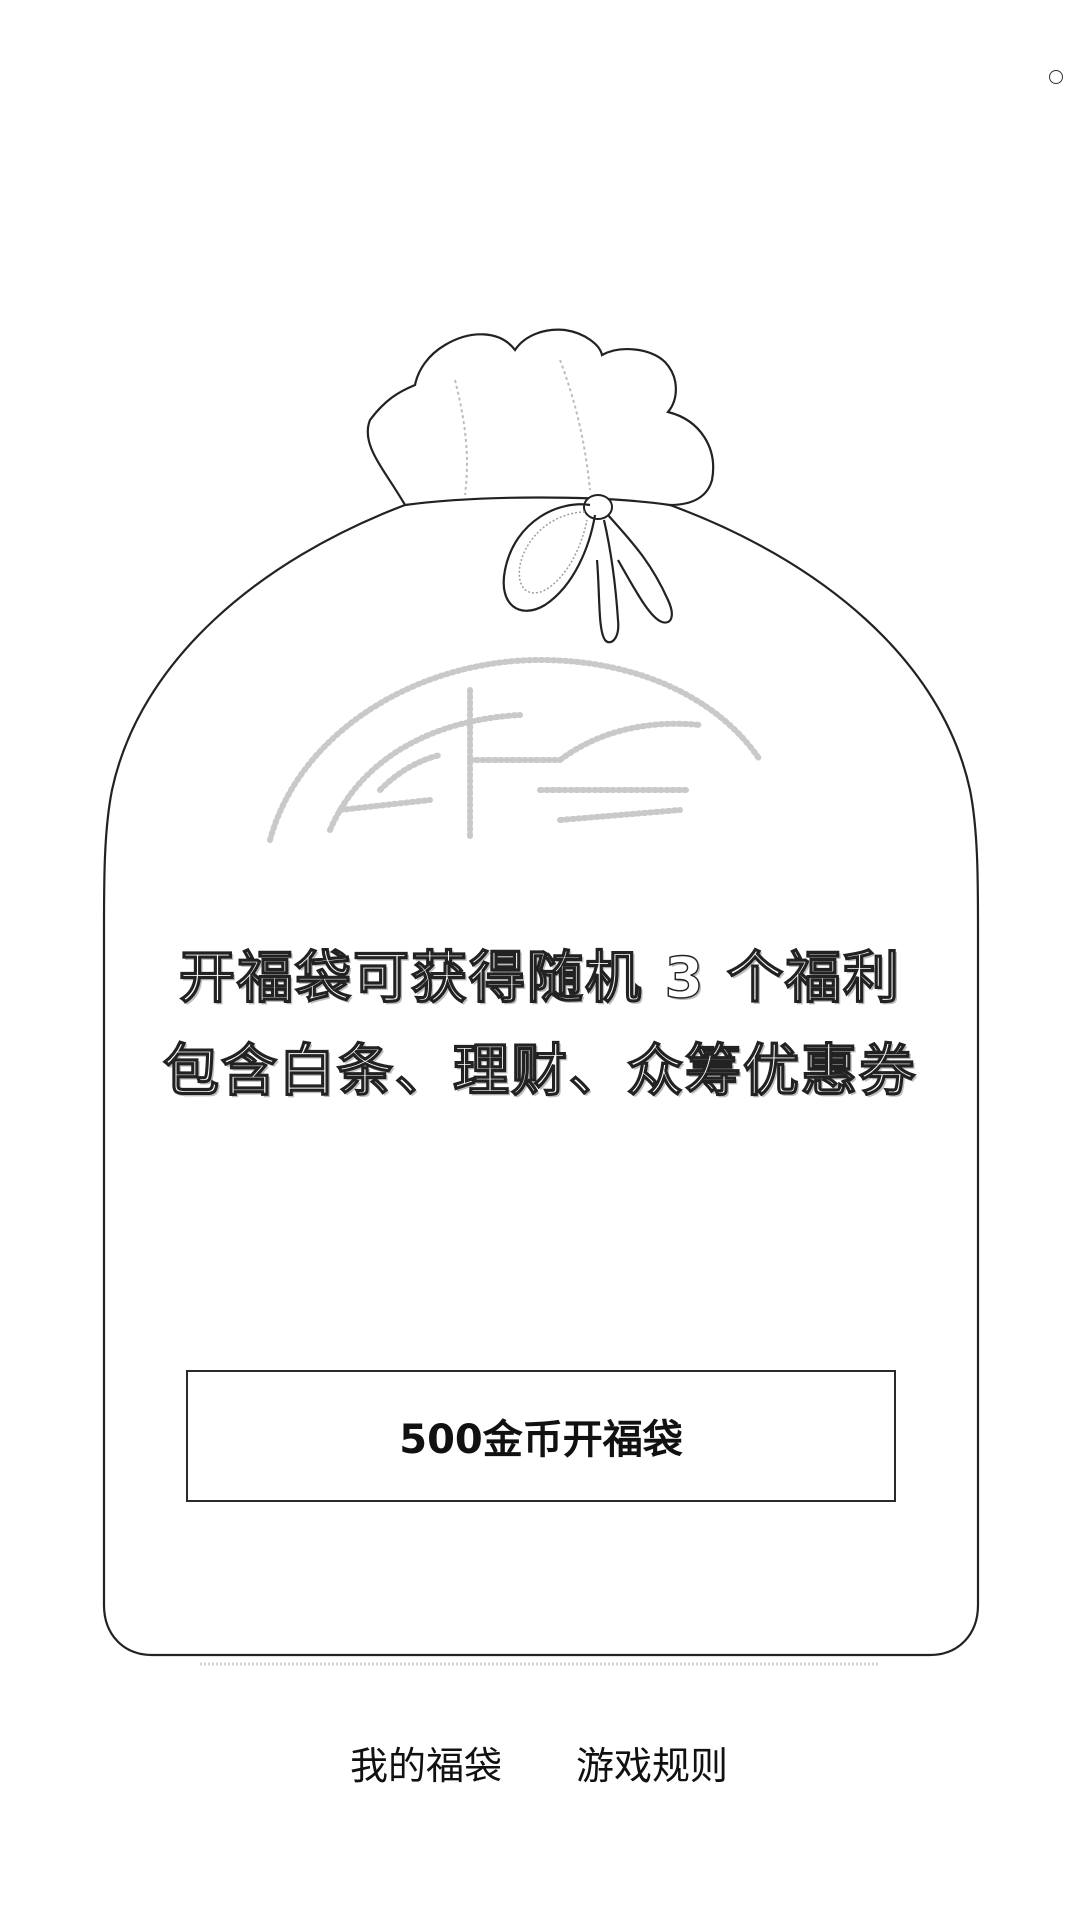 The width and height of the screenshot is (1080, 1920). What do you see at coordinates (426, 1766) in the screenshot?
I see `my-lucky-bags-link: 我的福袋` at bounding box center [426, 1766].